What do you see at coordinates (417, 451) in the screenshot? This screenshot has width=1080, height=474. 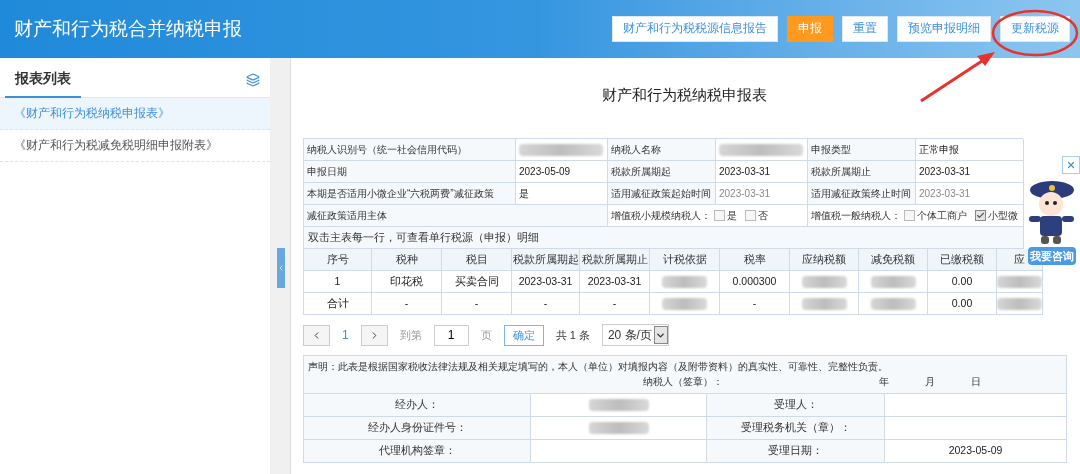 I see `field-label: 代理机构签章：` at bounding box center [417, 451].